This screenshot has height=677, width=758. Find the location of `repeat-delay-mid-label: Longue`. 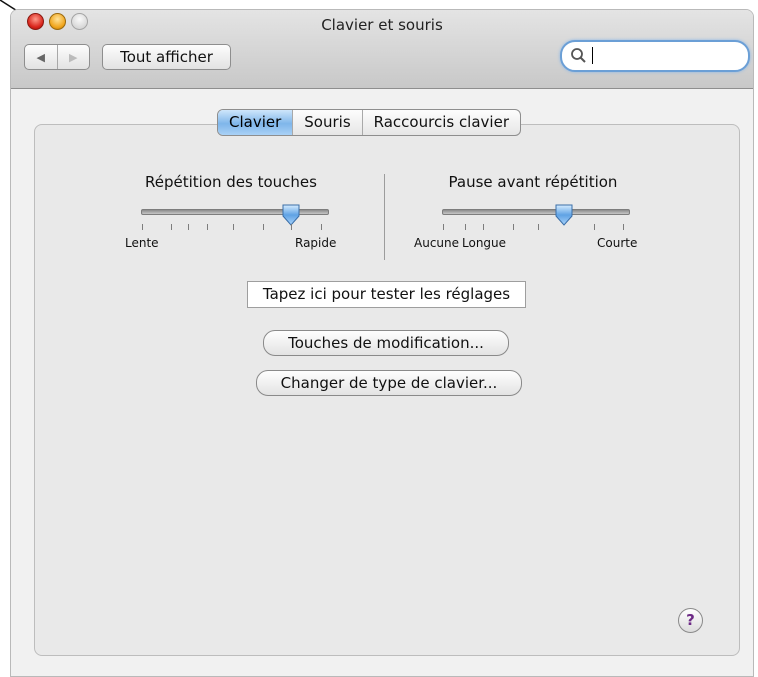

repeat-delay-mid-label: Longue is located at coordinates (484, 243).